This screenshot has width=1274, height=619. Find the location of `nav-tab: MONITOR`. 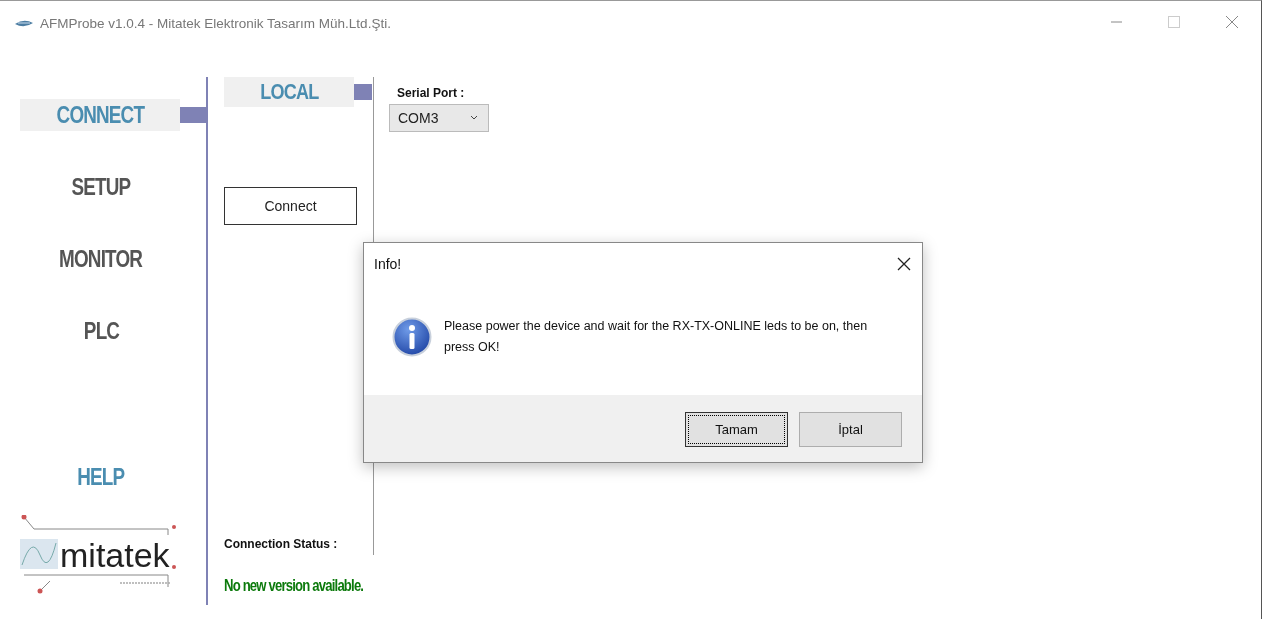

nav-tab: MONITOR is located at coordinates (101, 259).